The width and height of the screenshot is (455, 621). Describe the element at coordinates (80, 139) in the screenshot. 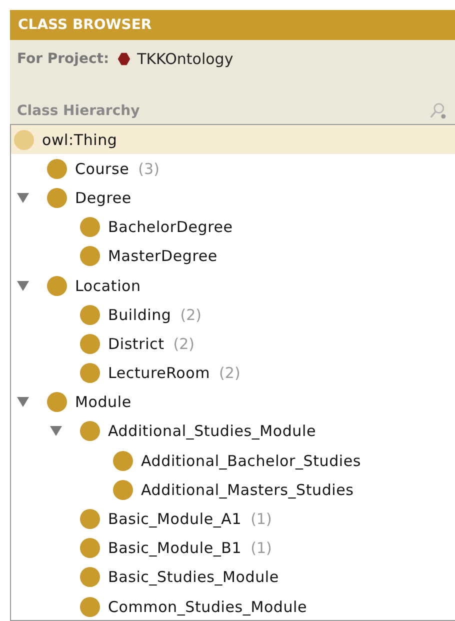

I see `class-name: owl:Thing` at that location.